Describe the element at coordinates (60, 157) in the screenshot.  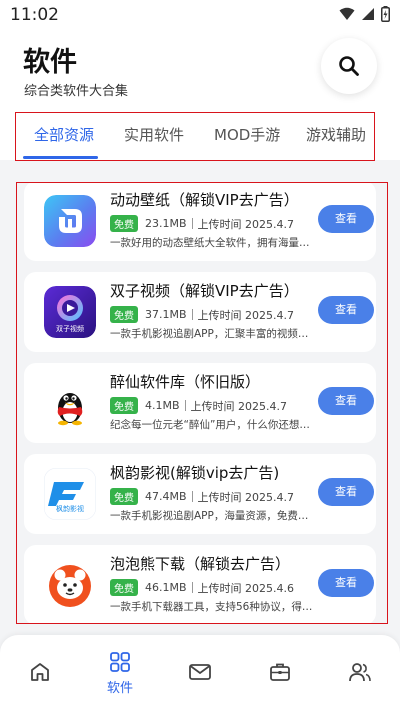
I see `active-tab-indicator` at that location.